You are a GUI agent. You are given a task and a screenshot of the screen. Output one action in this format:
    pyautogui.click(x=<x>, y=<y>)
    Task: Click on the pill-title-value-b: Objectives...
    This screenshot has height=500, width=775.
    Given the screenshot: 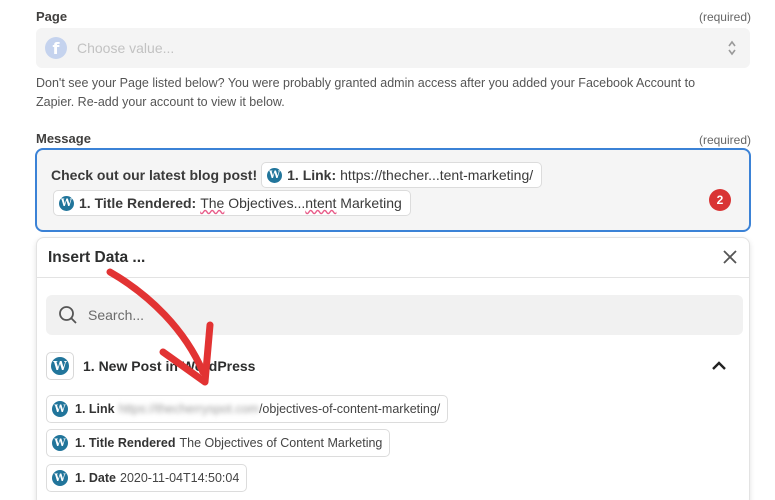 What is the action you would take?
    pyautogui.click(x=265, y=203)
    